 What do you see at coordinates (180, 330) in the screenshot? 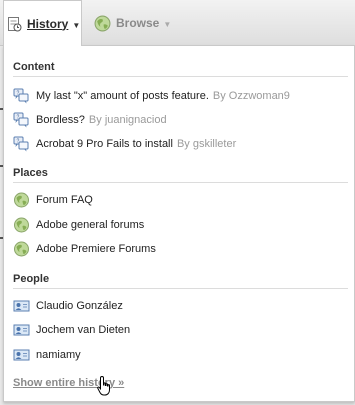
I see `history-item-person: Jochem van Dieten` at bounding box center [180, 330].